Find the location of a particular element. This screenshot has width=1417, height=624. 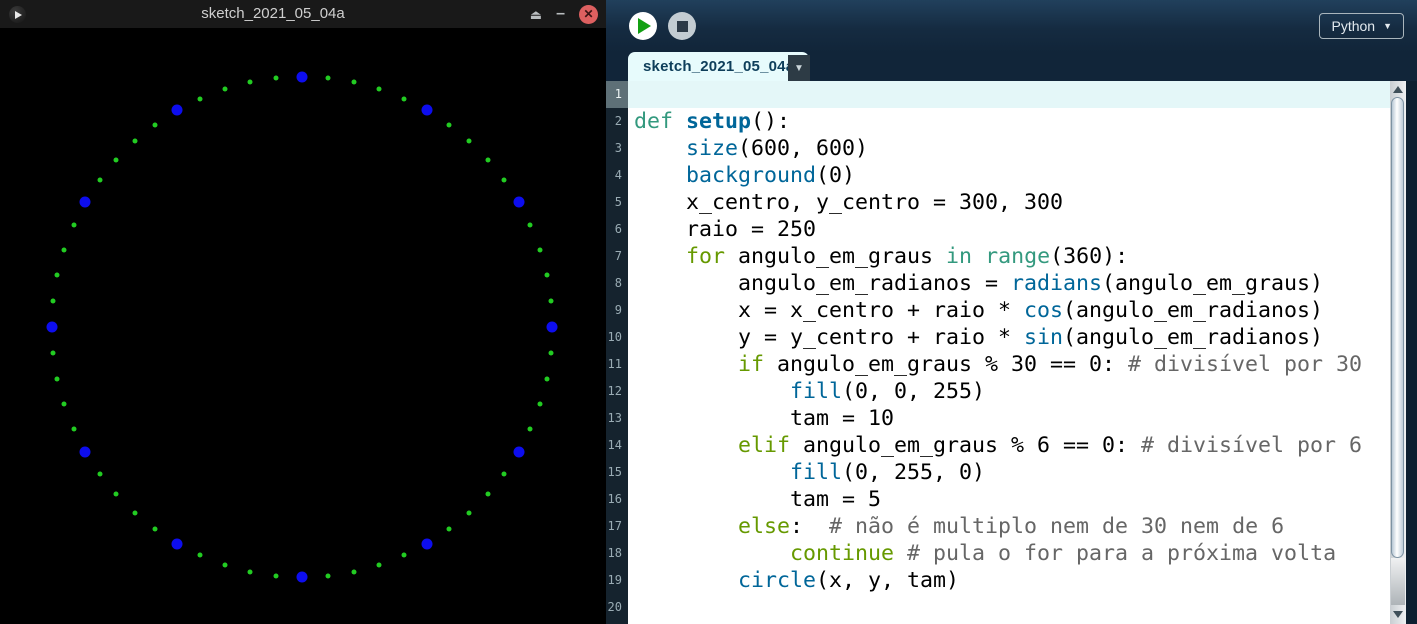

code-token: in is located at coordinates (959, 256).